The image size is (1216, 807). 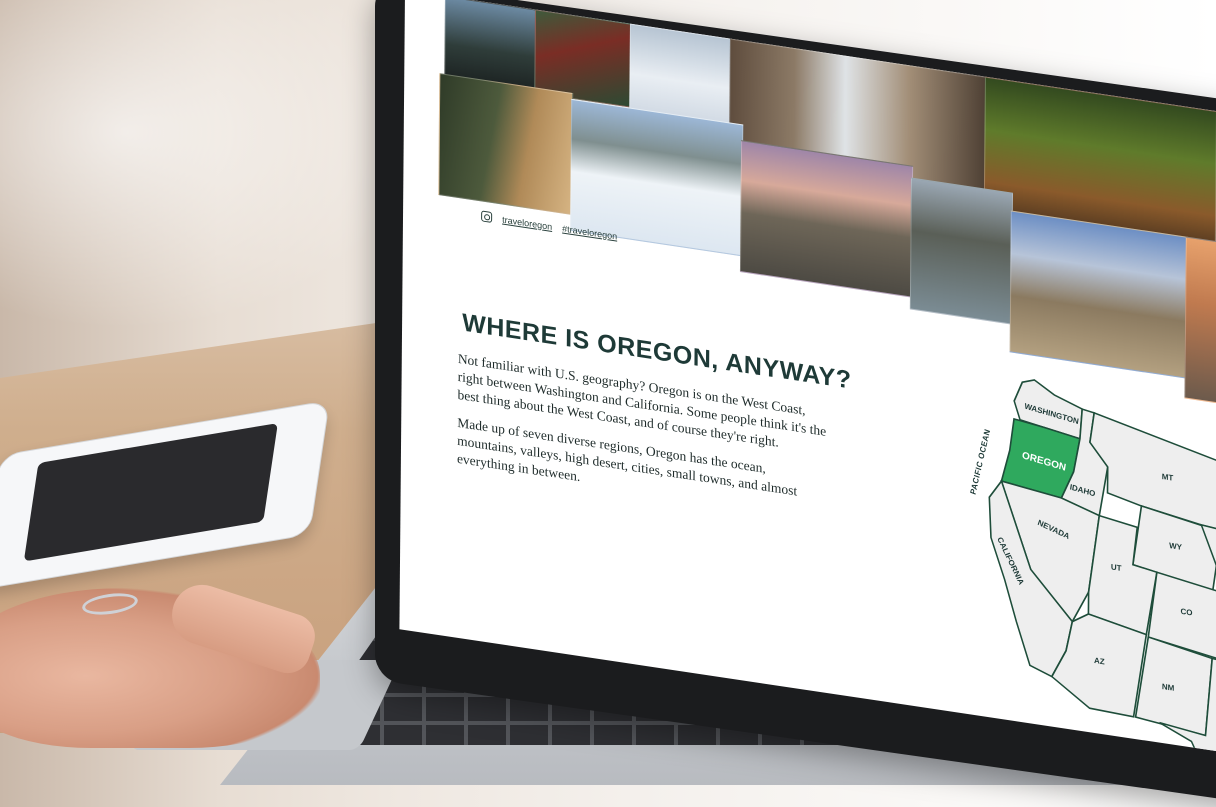 What do you see at coordinates (1168, 687) in the screenshot?
I see `label-nm: NM` at bounding box center [1168, 687].